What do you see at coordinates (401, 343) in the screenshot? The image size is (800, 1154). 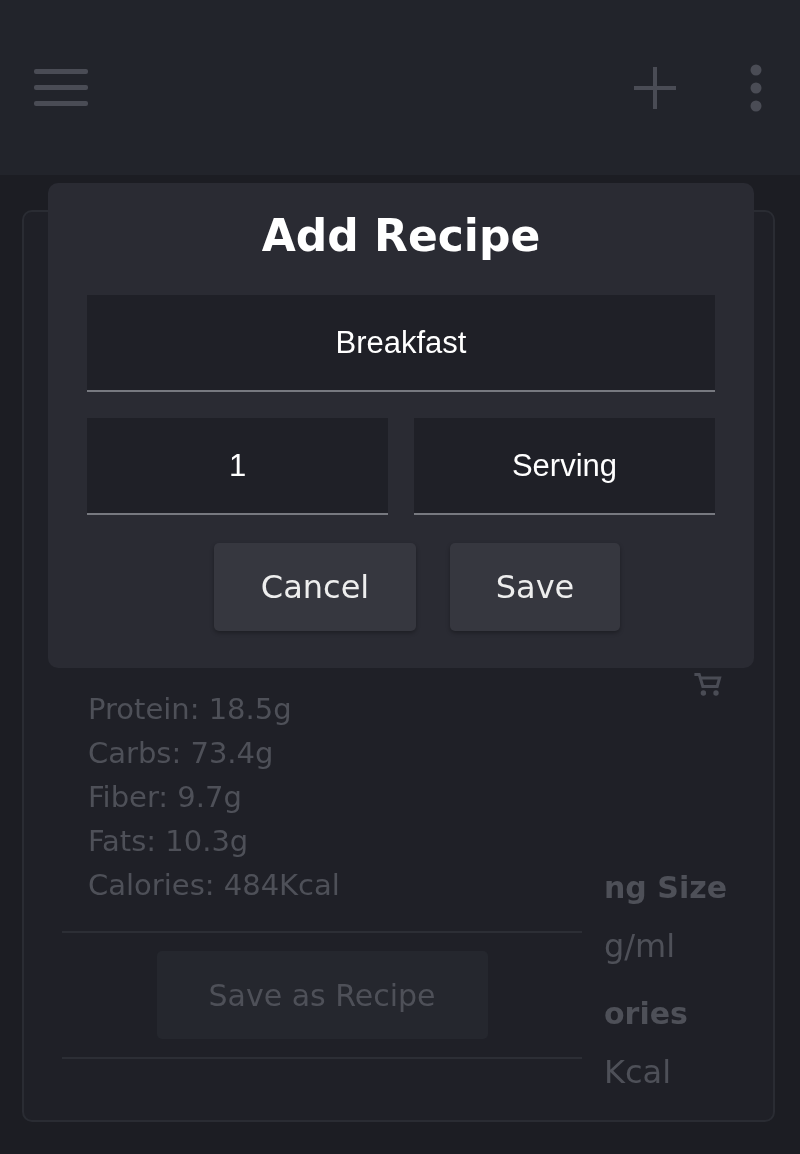 I see `recipe-name-field: Breakfast` at bounding box center [401, 343].